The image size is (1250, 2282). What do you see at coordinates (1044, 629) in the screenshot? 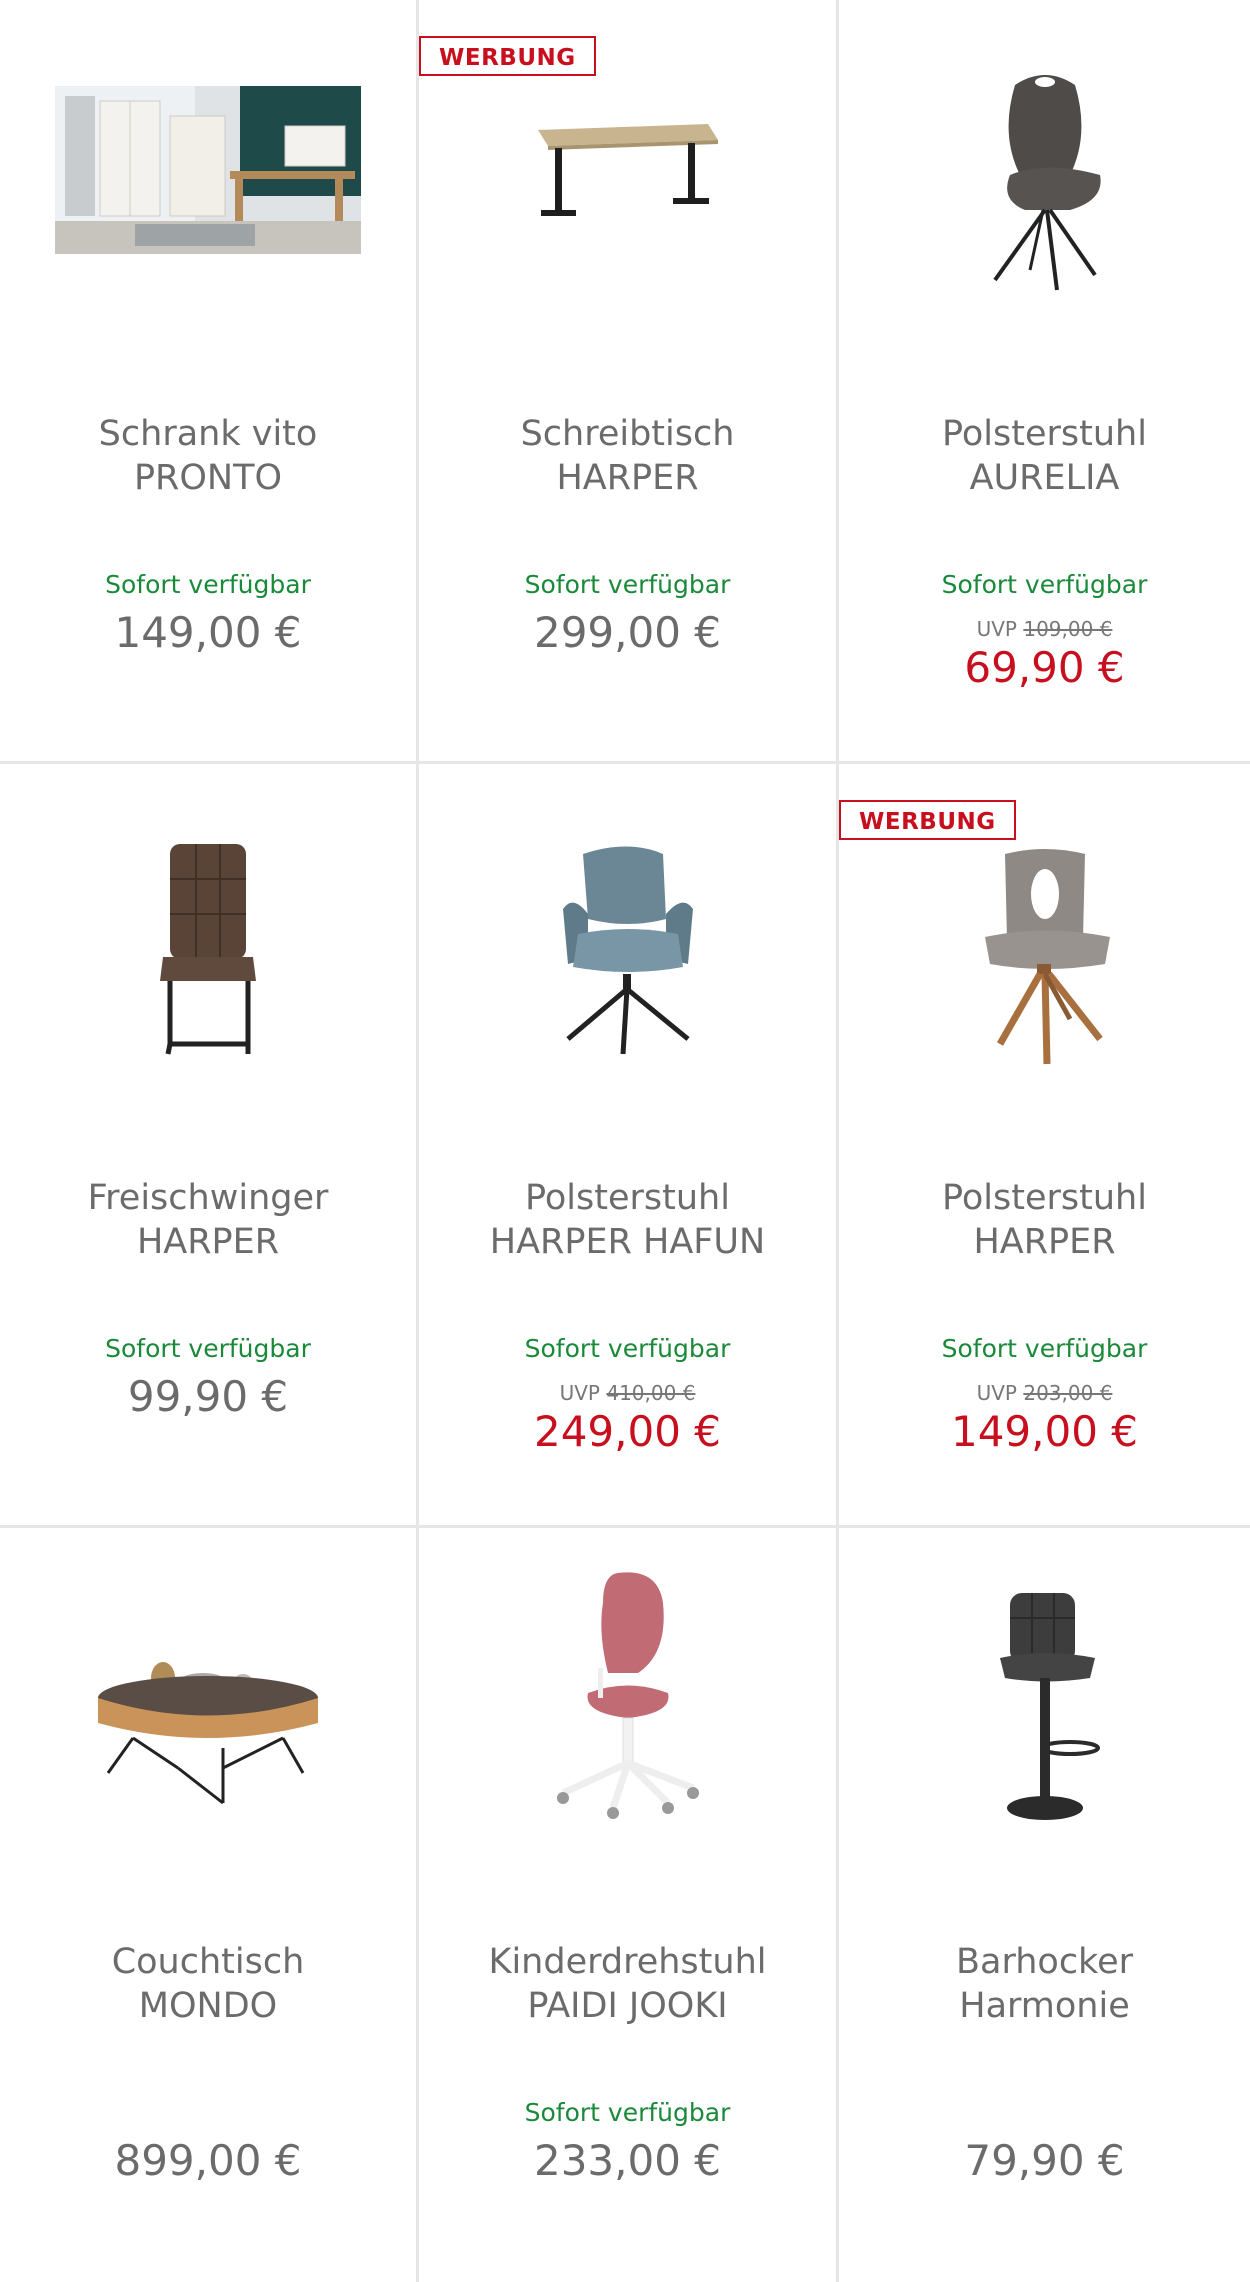
I see `uvp-price: UVP 109,00 €` at bounding box center [1044, 629].